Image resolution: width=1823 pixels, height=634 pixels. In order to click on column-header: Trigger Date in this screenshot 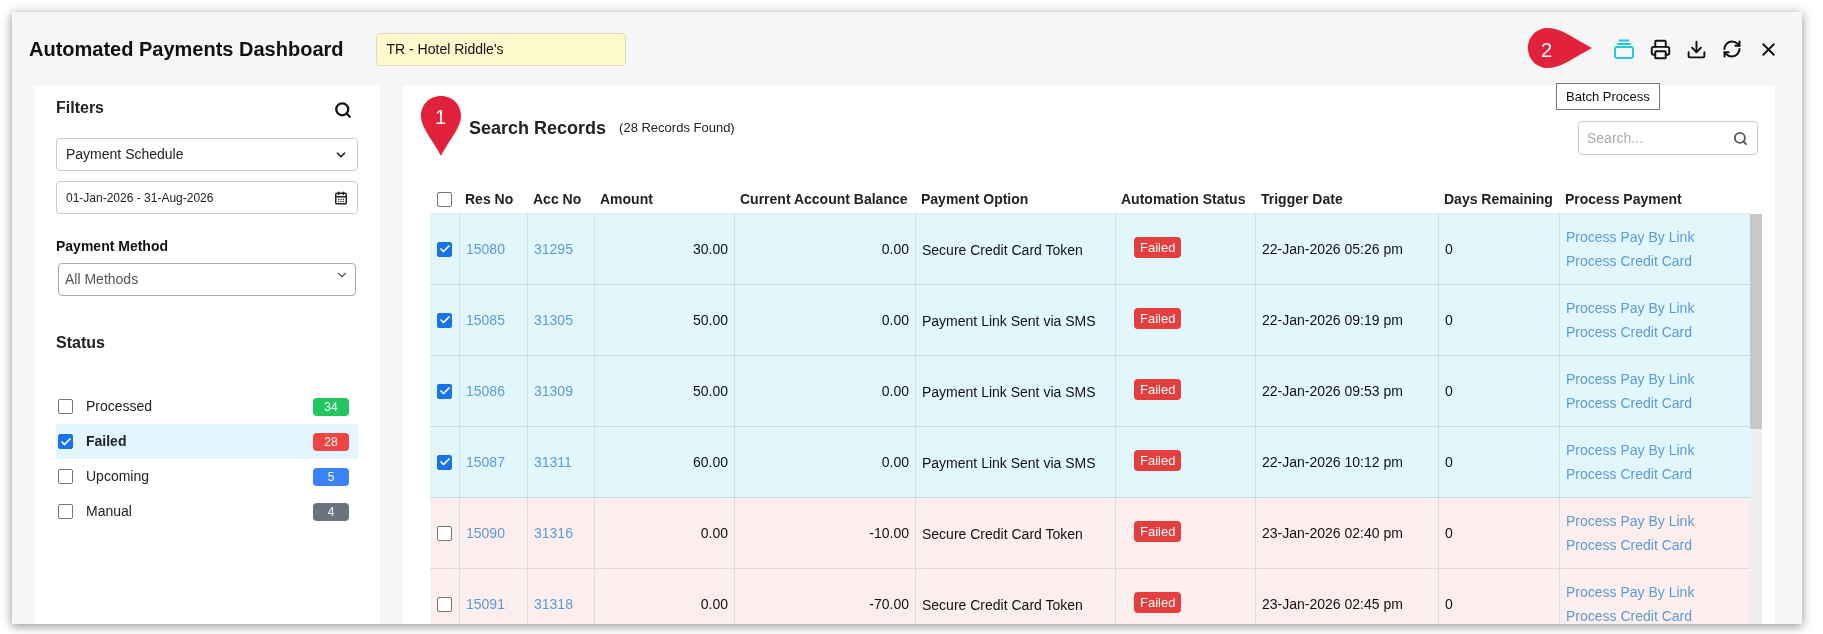, I will do `click(1302, 198)`.